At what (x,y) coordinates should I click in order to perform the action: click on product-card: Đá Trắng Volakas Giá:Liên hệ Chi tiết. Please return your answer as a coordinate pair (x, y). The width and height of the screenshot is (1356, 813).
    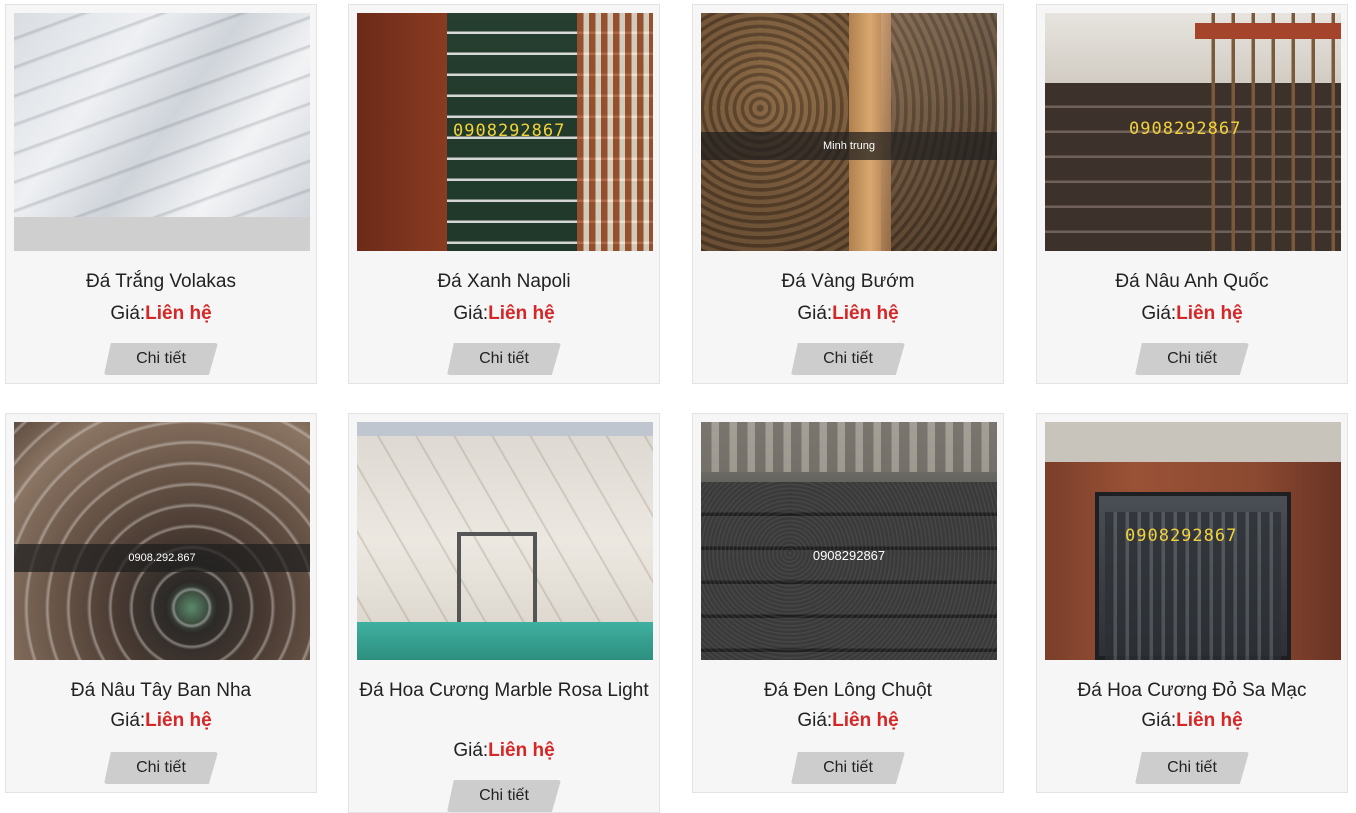
    Looking at the image, I should click on (161, 194).